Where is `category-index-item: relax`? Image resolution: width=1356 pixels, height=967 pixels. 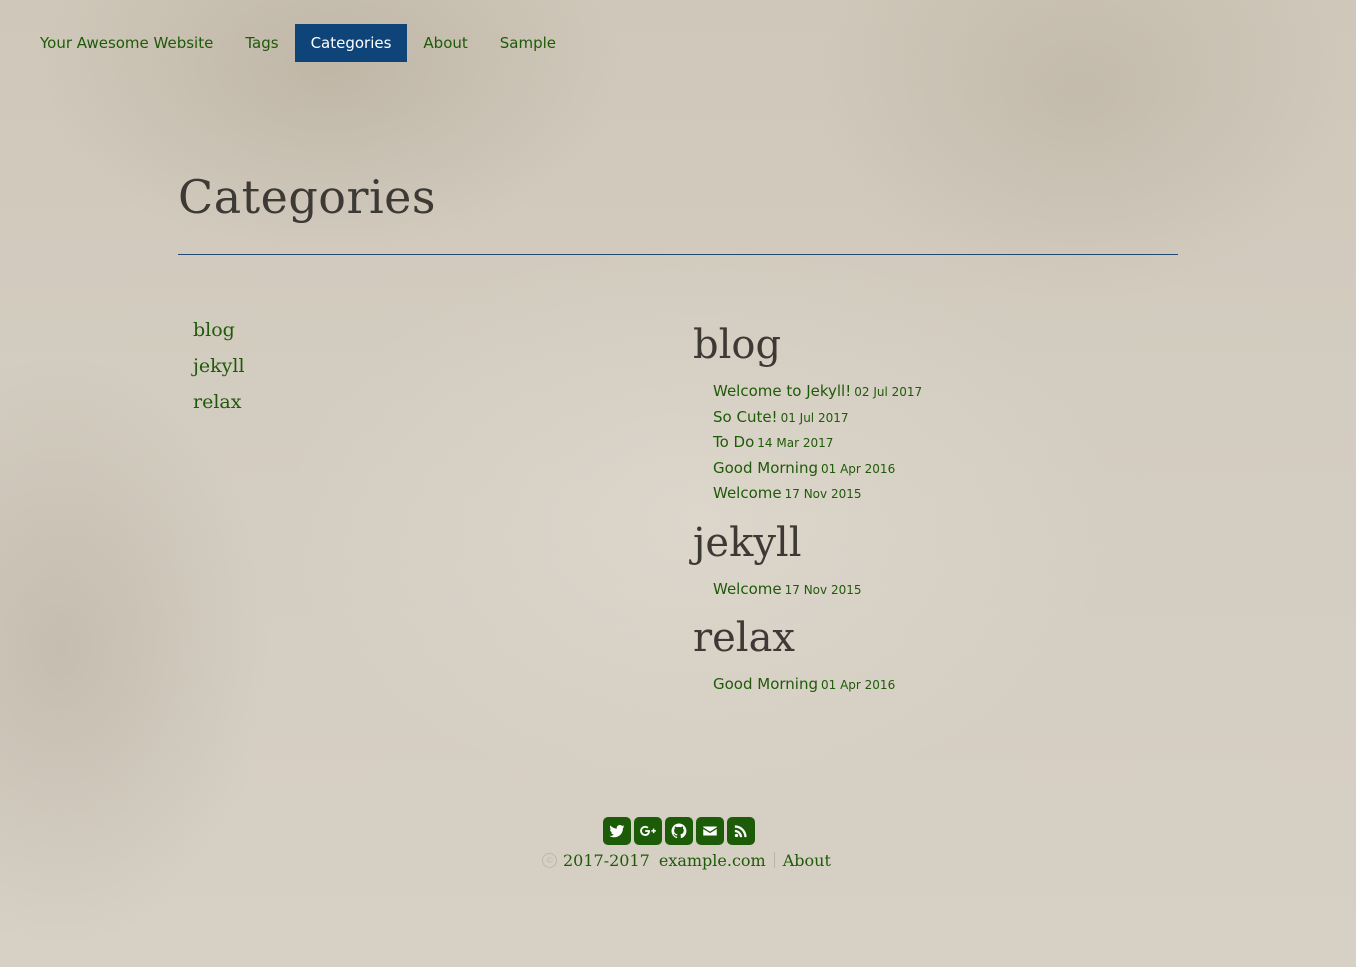 category-index-item: relax is located at coordinates (219, 404).